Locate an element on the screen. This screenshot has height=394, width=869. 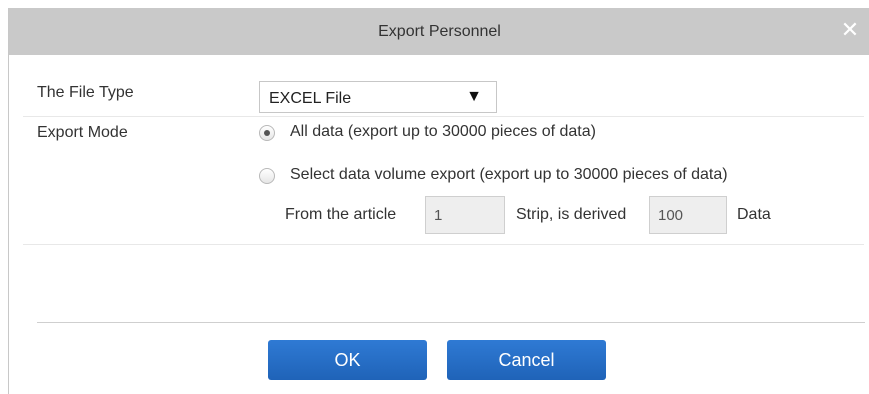
data-label: Data is located at coordinates (754, 214).